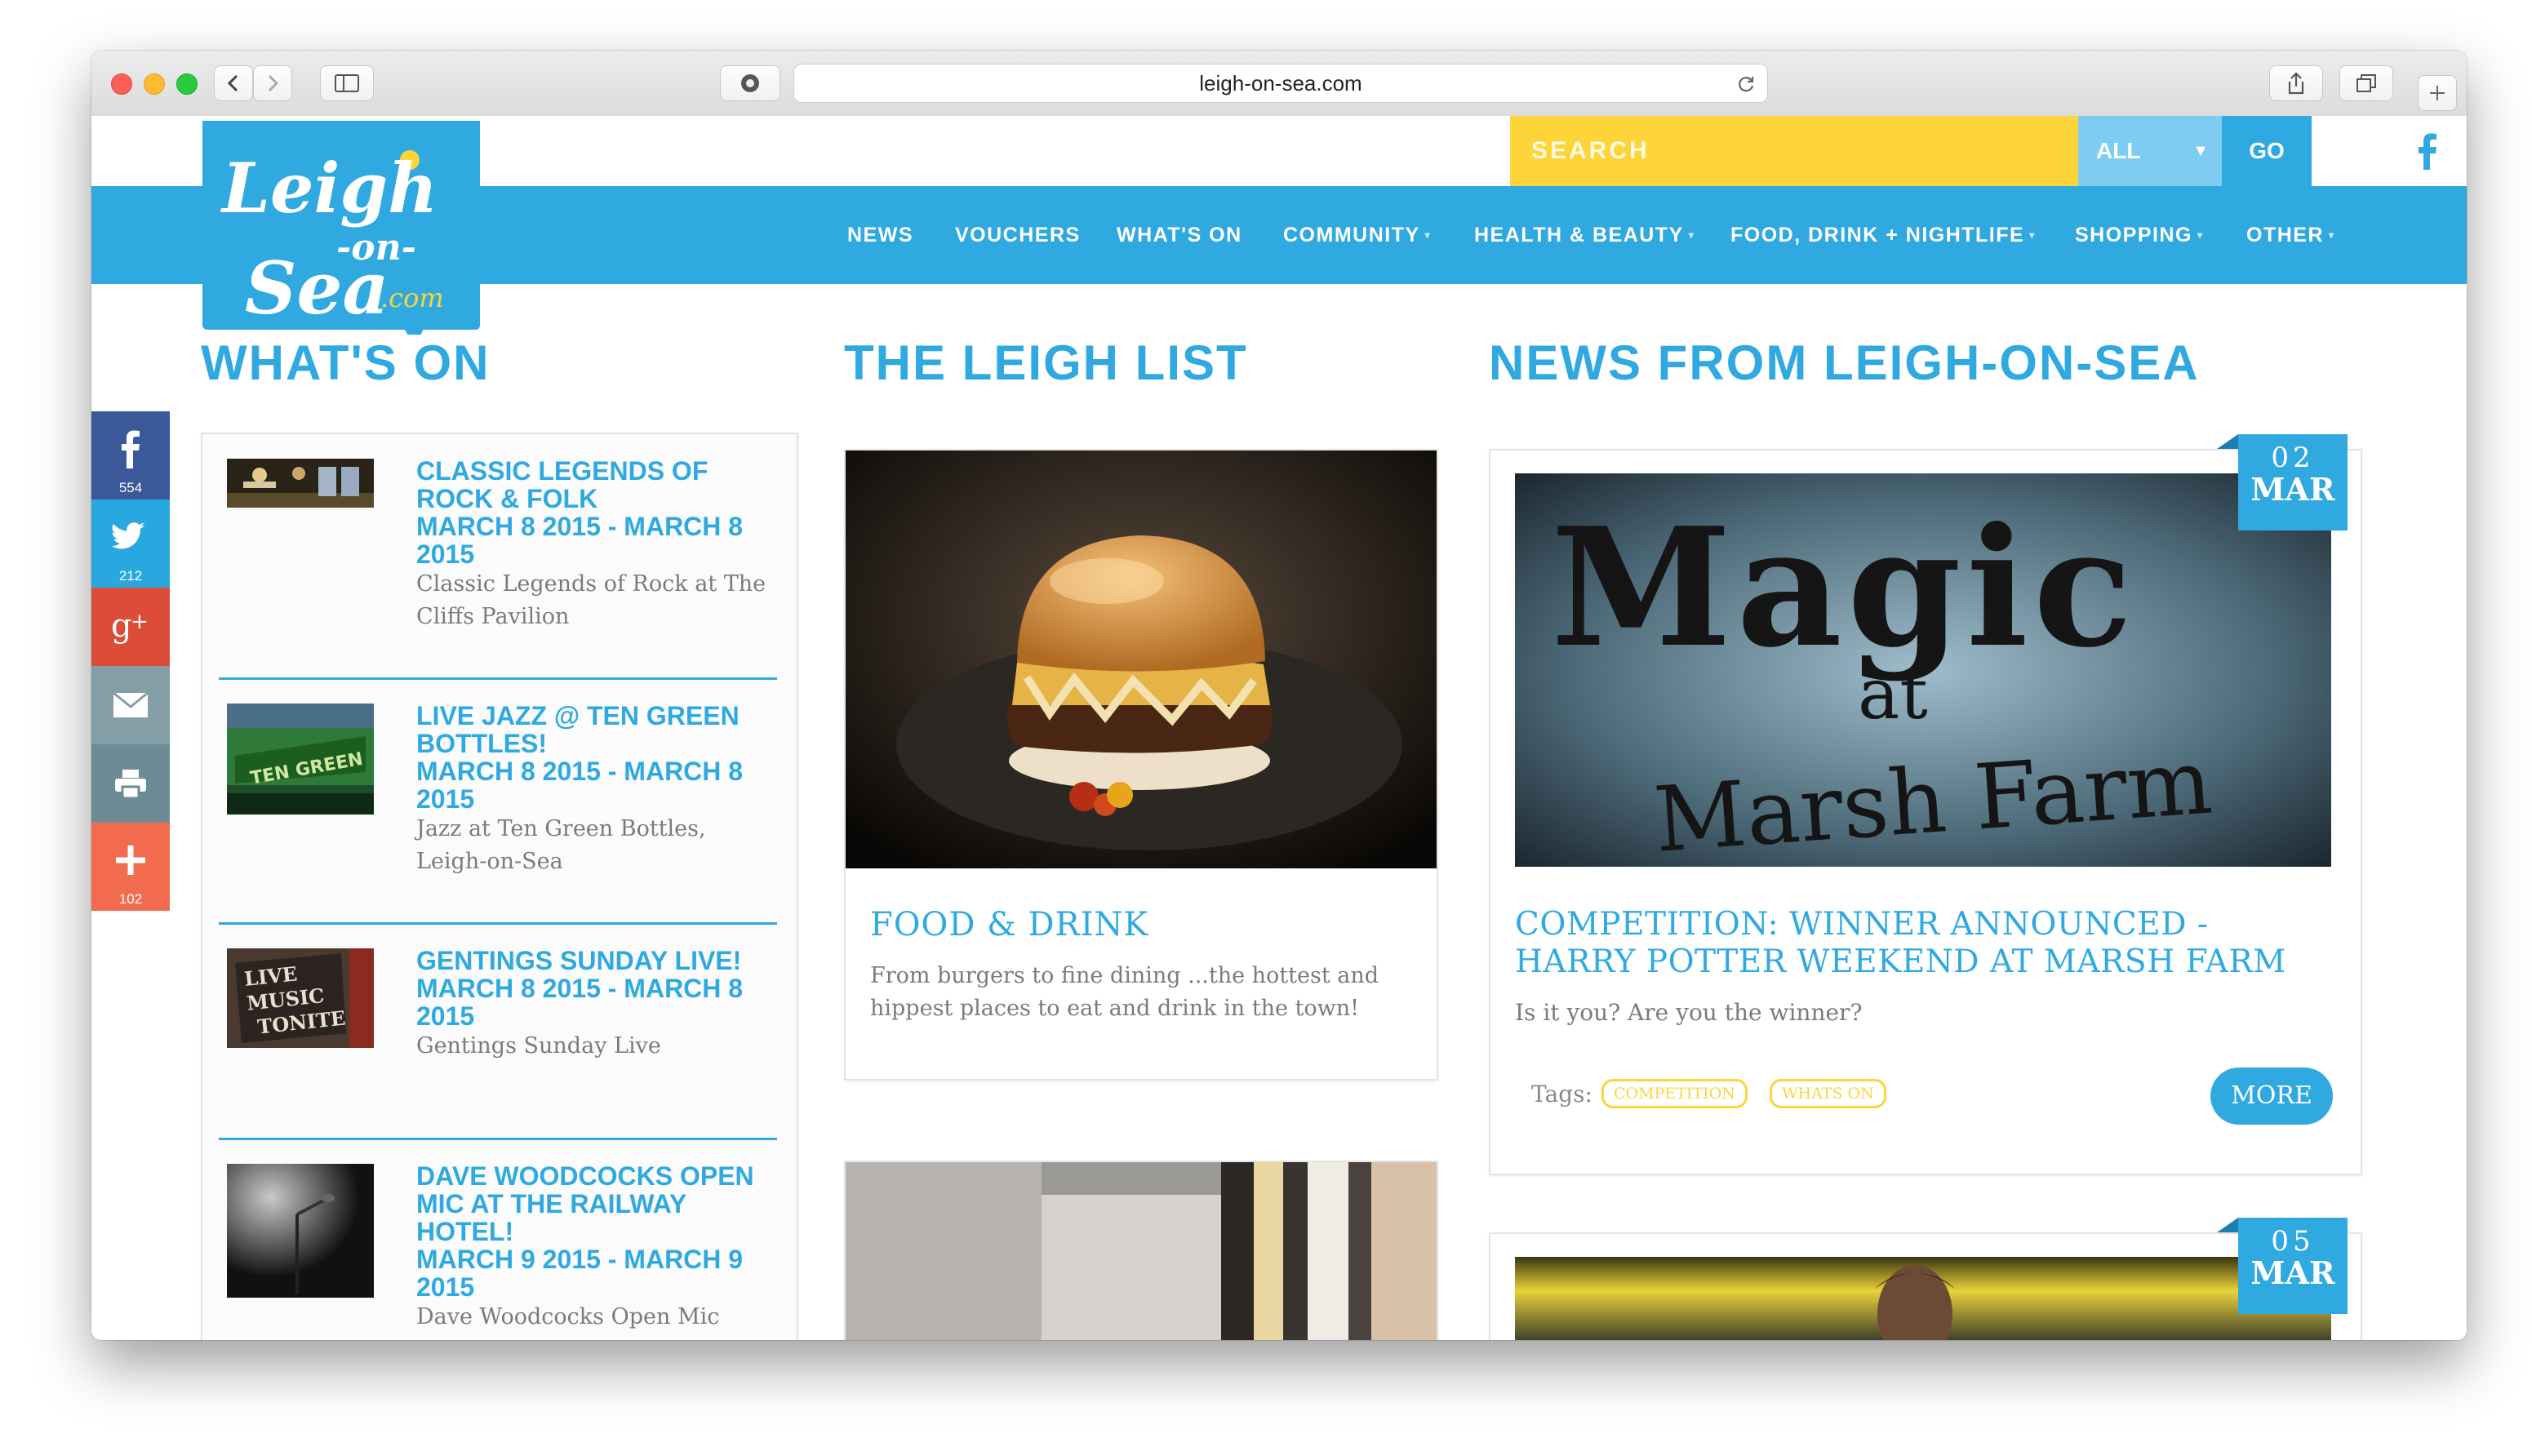 Image resolution: width=2532 pixels, height=1456 pixels. What do you see at coordinates (121, 627) in the screenshot?
I see `svg-text: g` at bounding box center [121, 627].